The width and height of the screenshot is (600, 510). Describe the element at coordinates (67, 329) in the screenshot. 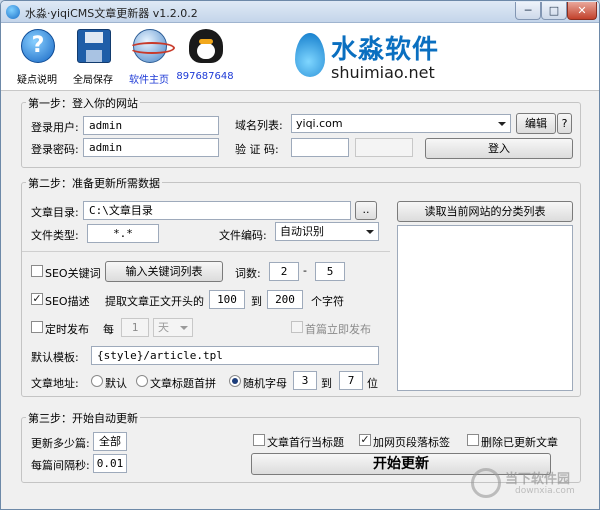

I see `schedule-label: 定时发布` at that location.